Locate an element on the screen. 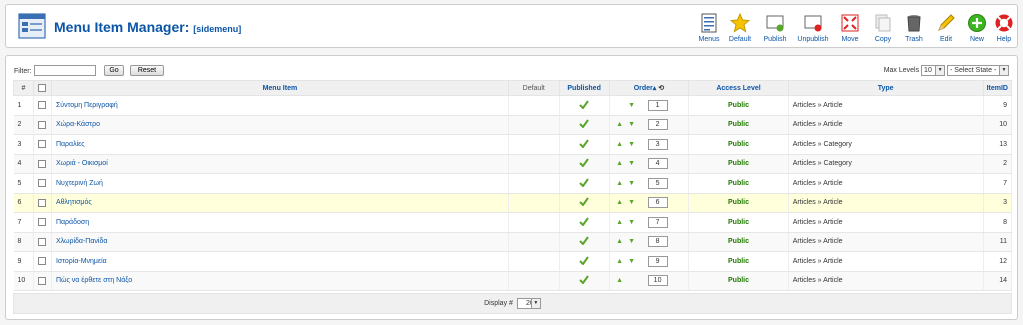 The width and height of the screenshot is (1023, 325). help-button: Help is located at coordinates (1004, 28).